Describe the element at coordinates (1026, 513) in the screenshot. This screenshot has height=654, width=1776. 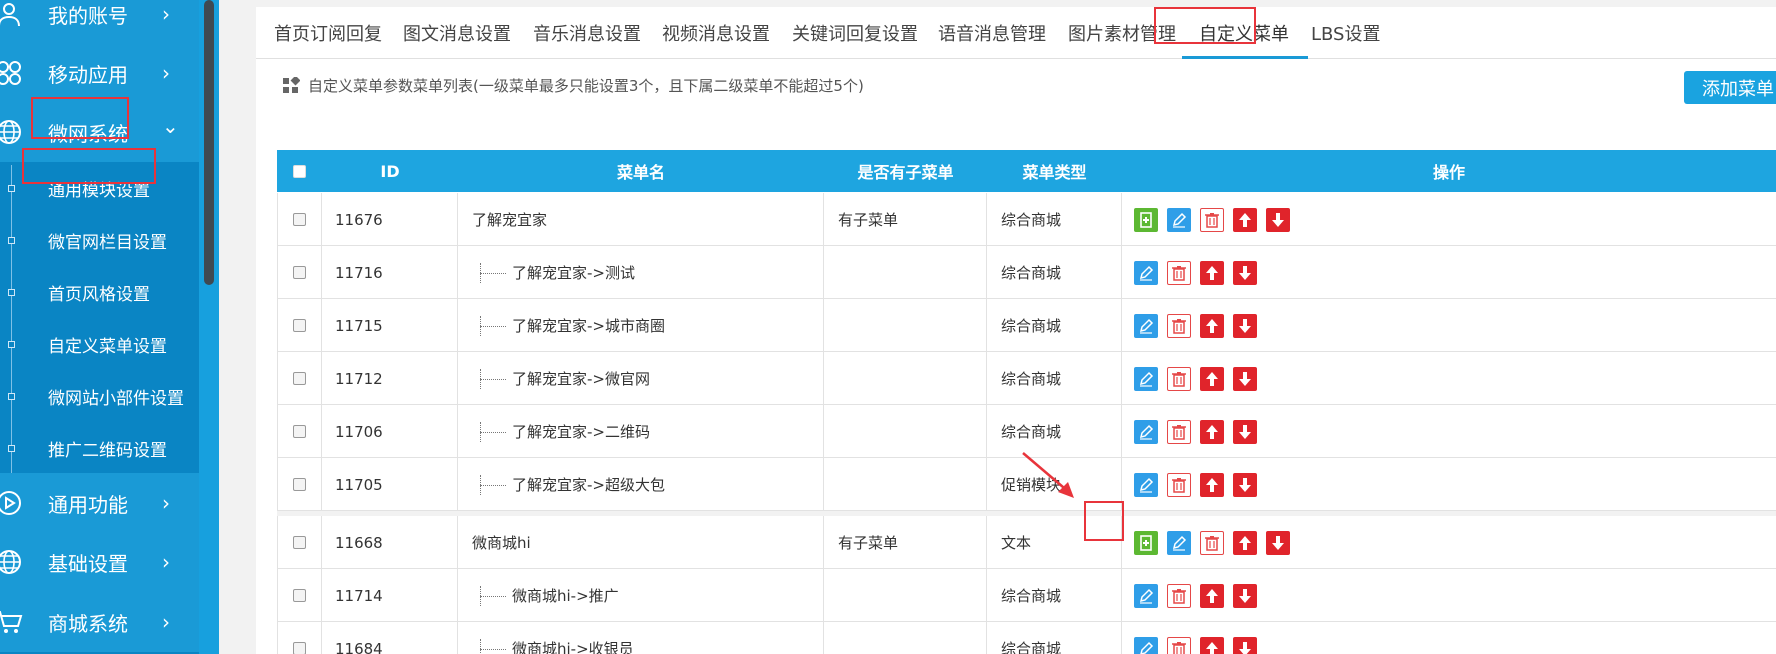
I see `group-separator` at that location.